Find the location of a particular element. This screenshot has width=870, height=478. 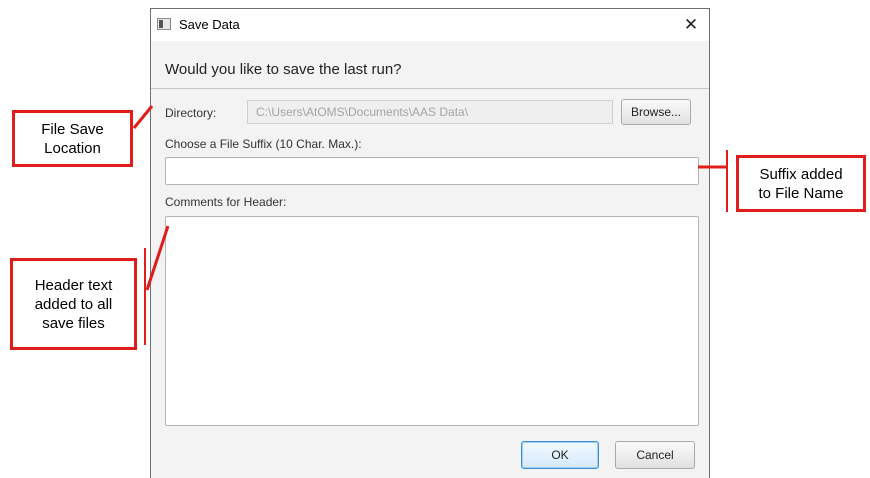

header-text-callout: Header text added to all save files is located at coordinates (73, 304).